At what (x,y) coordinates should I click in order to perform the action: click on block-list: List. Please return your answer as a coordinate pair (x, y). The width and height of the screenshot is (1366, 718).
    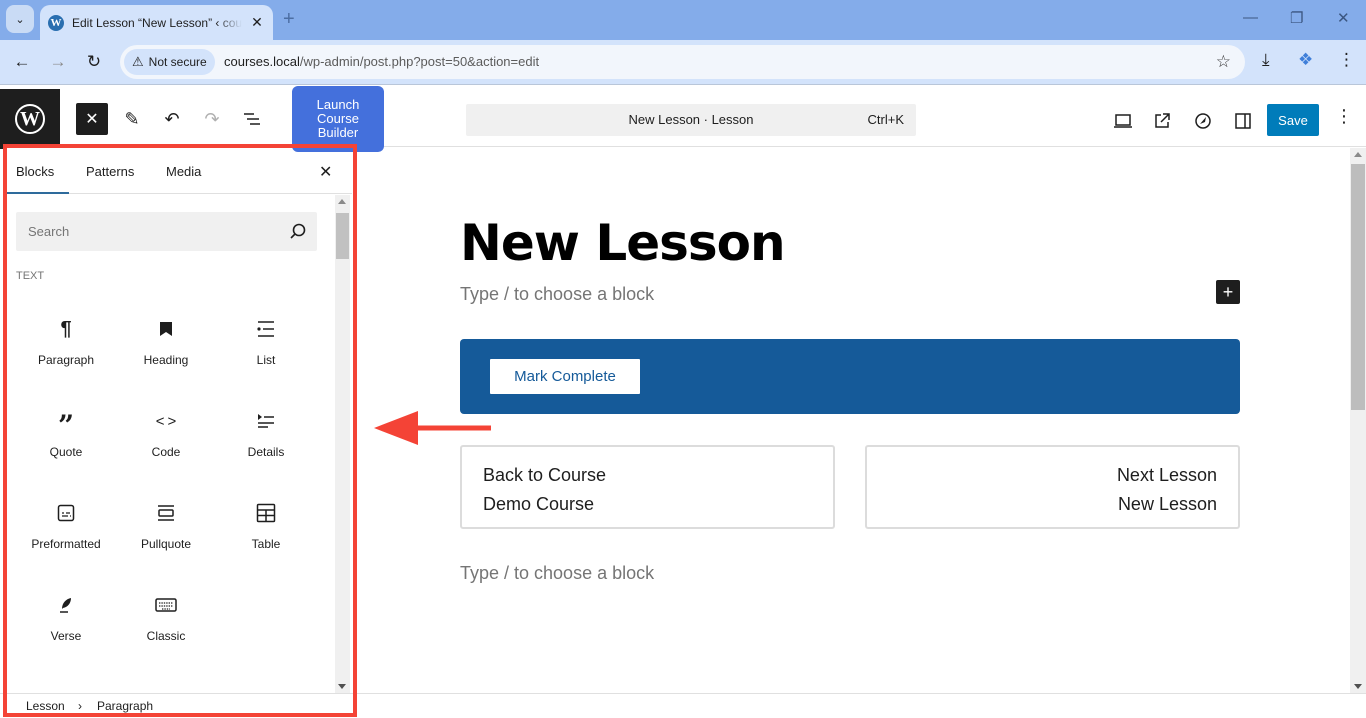
    Looking at the image, I should click on (266, 341).